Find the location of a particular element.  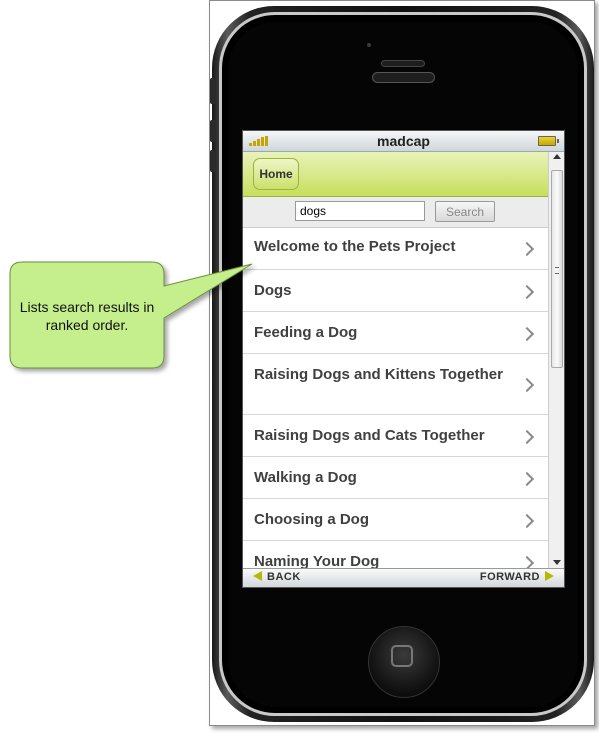

callout-shape is located at coordinates (131, 315).